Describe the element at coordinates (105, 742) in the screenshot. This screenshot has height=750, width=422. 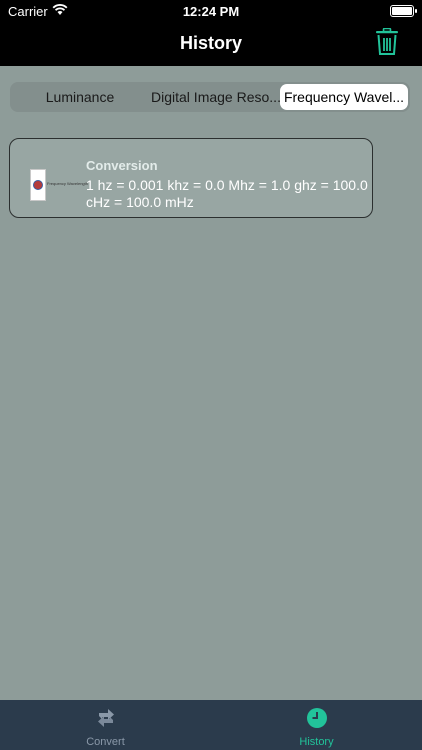
I see `tab-convert-label: Convert` at that location.